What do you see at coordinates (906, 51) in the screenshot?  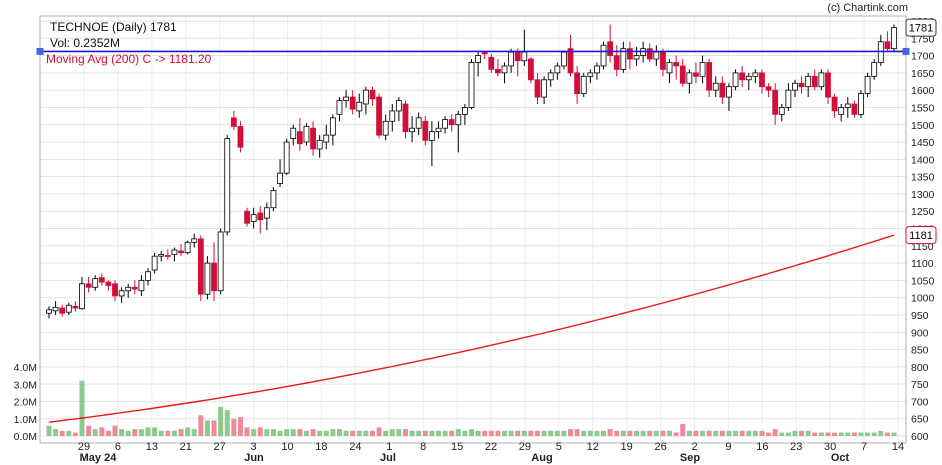 I see `level-line-right-handle` at bounding box center [906, 51].